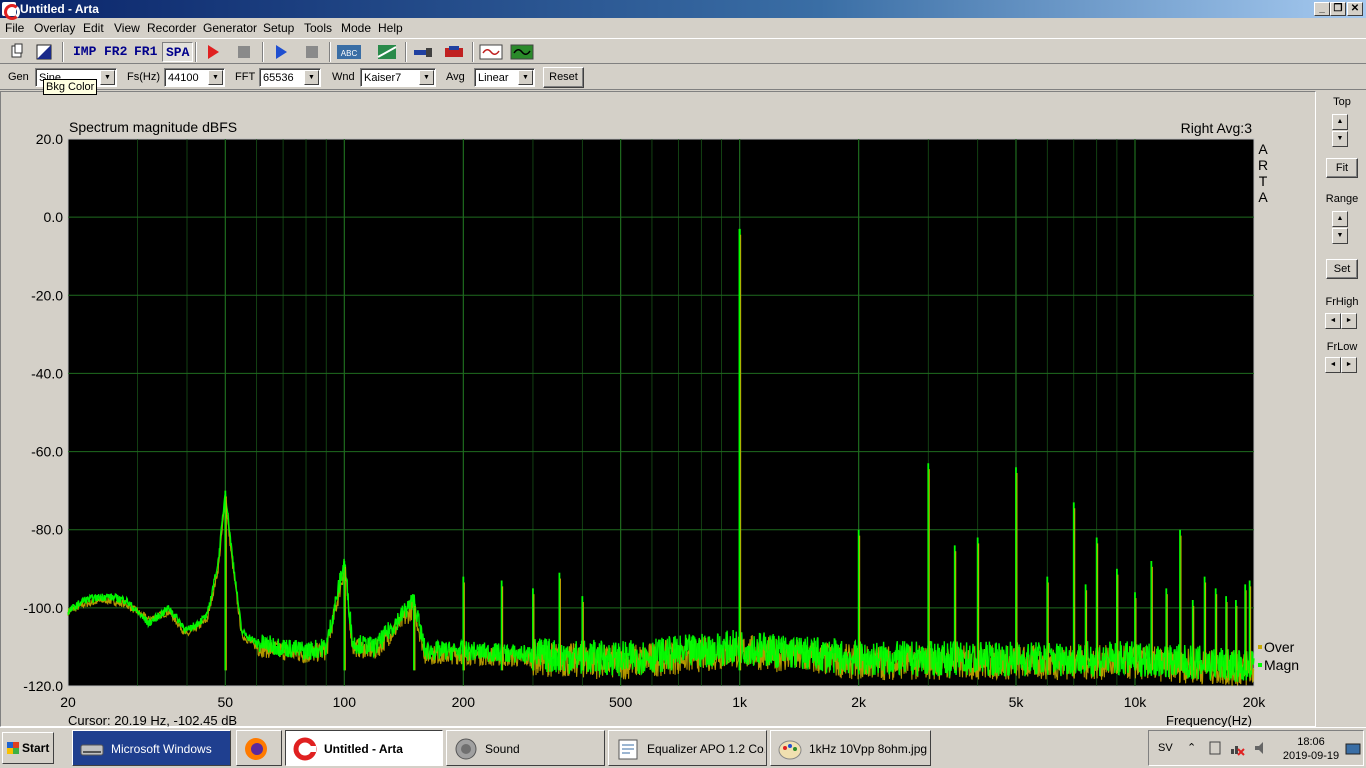 The width and height of the screenshot is (1366, 768). What do you see at coordinates (1136, 702) in the screenshot?
I see `x-tick-label: 10k` at bounding box center [1136, 702].